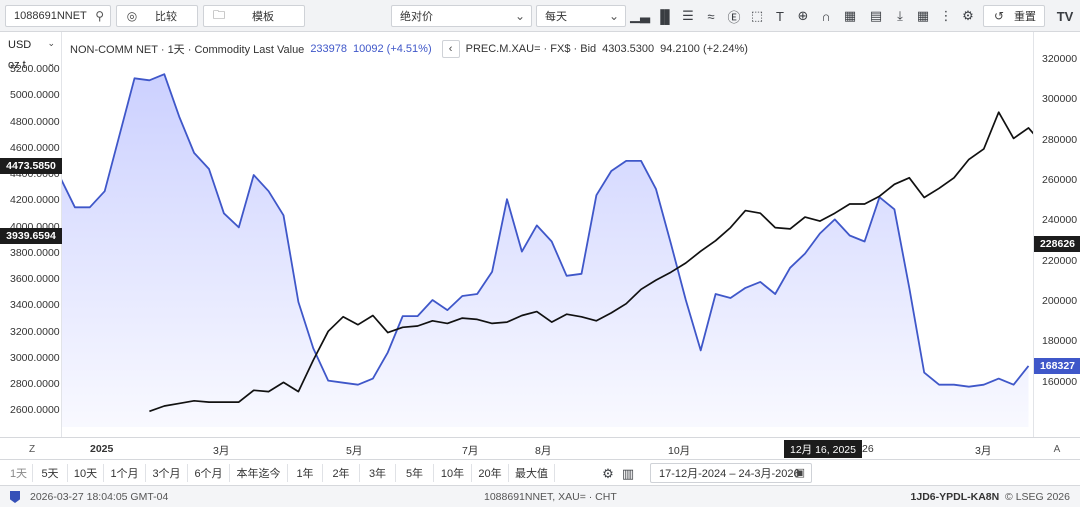 This screenshot has height=507, width=1080. Describe the element at coordinates (35, 384) in the screenshot. I see `left-axis-tick: 2800.0000` at that location.